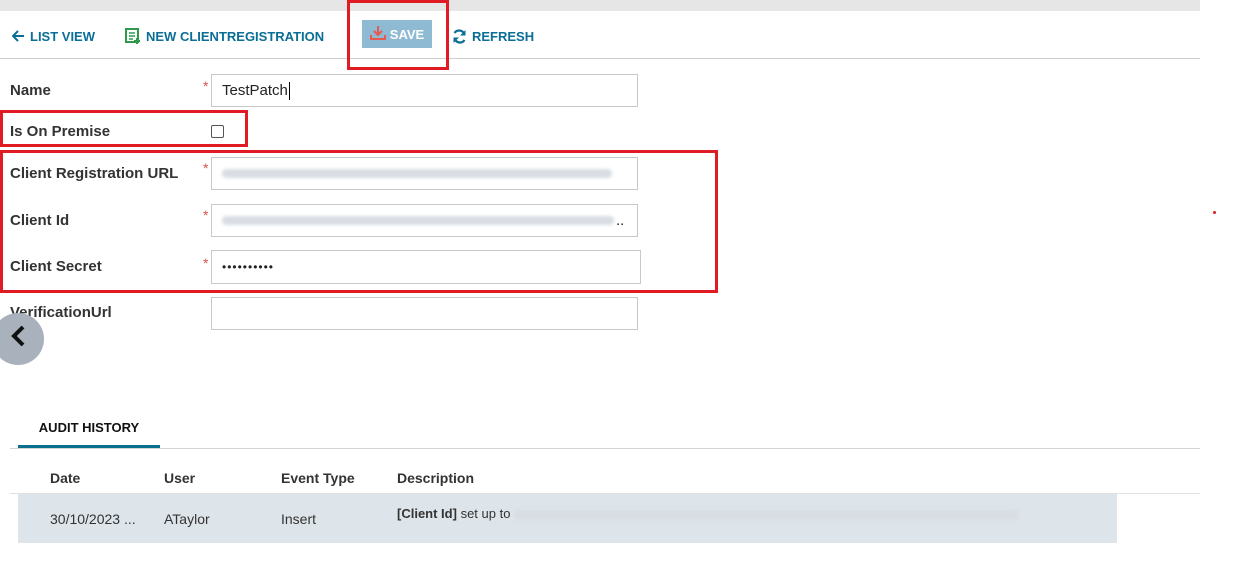 Image resolution: width=1245 pixels, height=583 pixels. I want to click on collapse-back-button, so click(22, 339).